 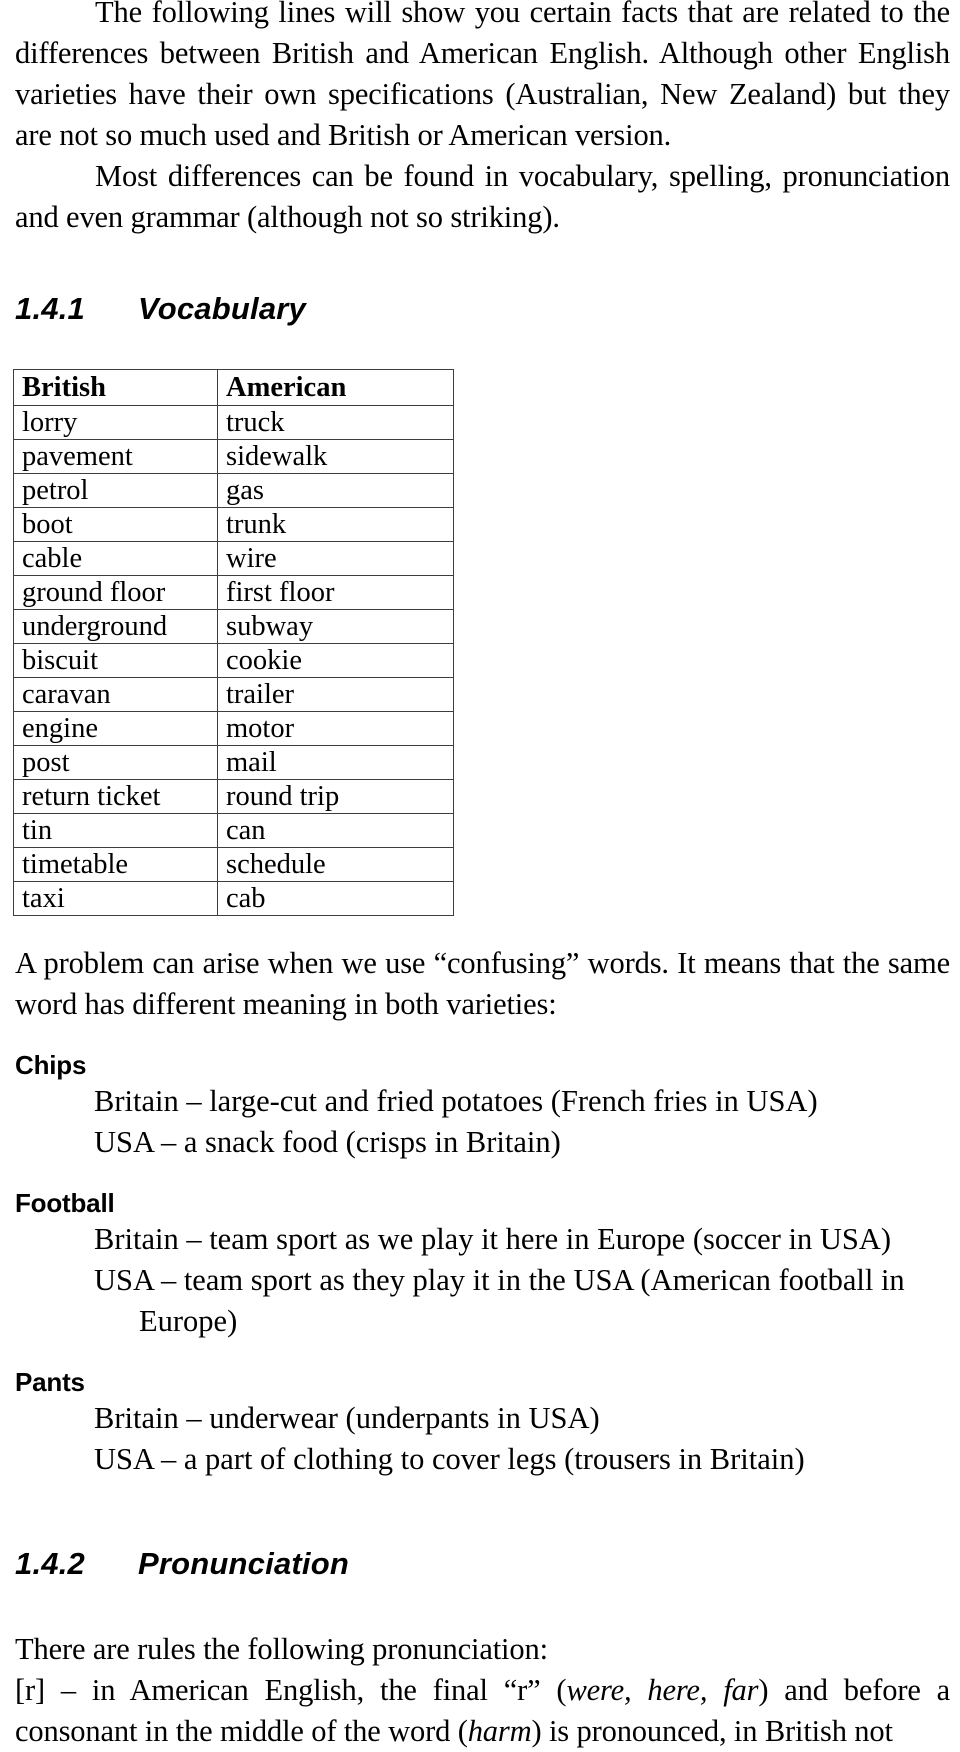 I want to click on column-header-american: American, so click(x=335, y=387).